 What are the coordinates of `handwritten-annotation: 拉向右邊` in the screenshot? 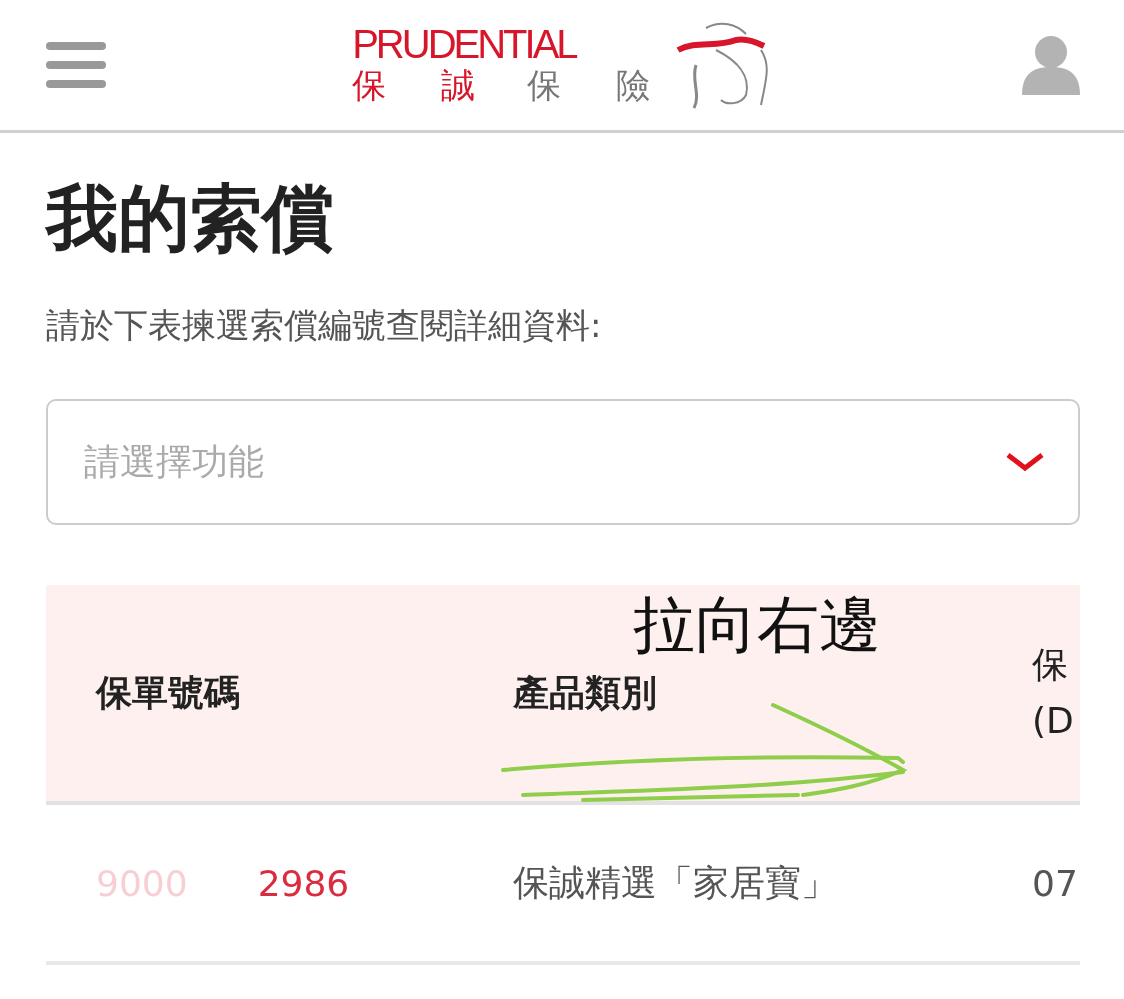 It's located at (757, 625).